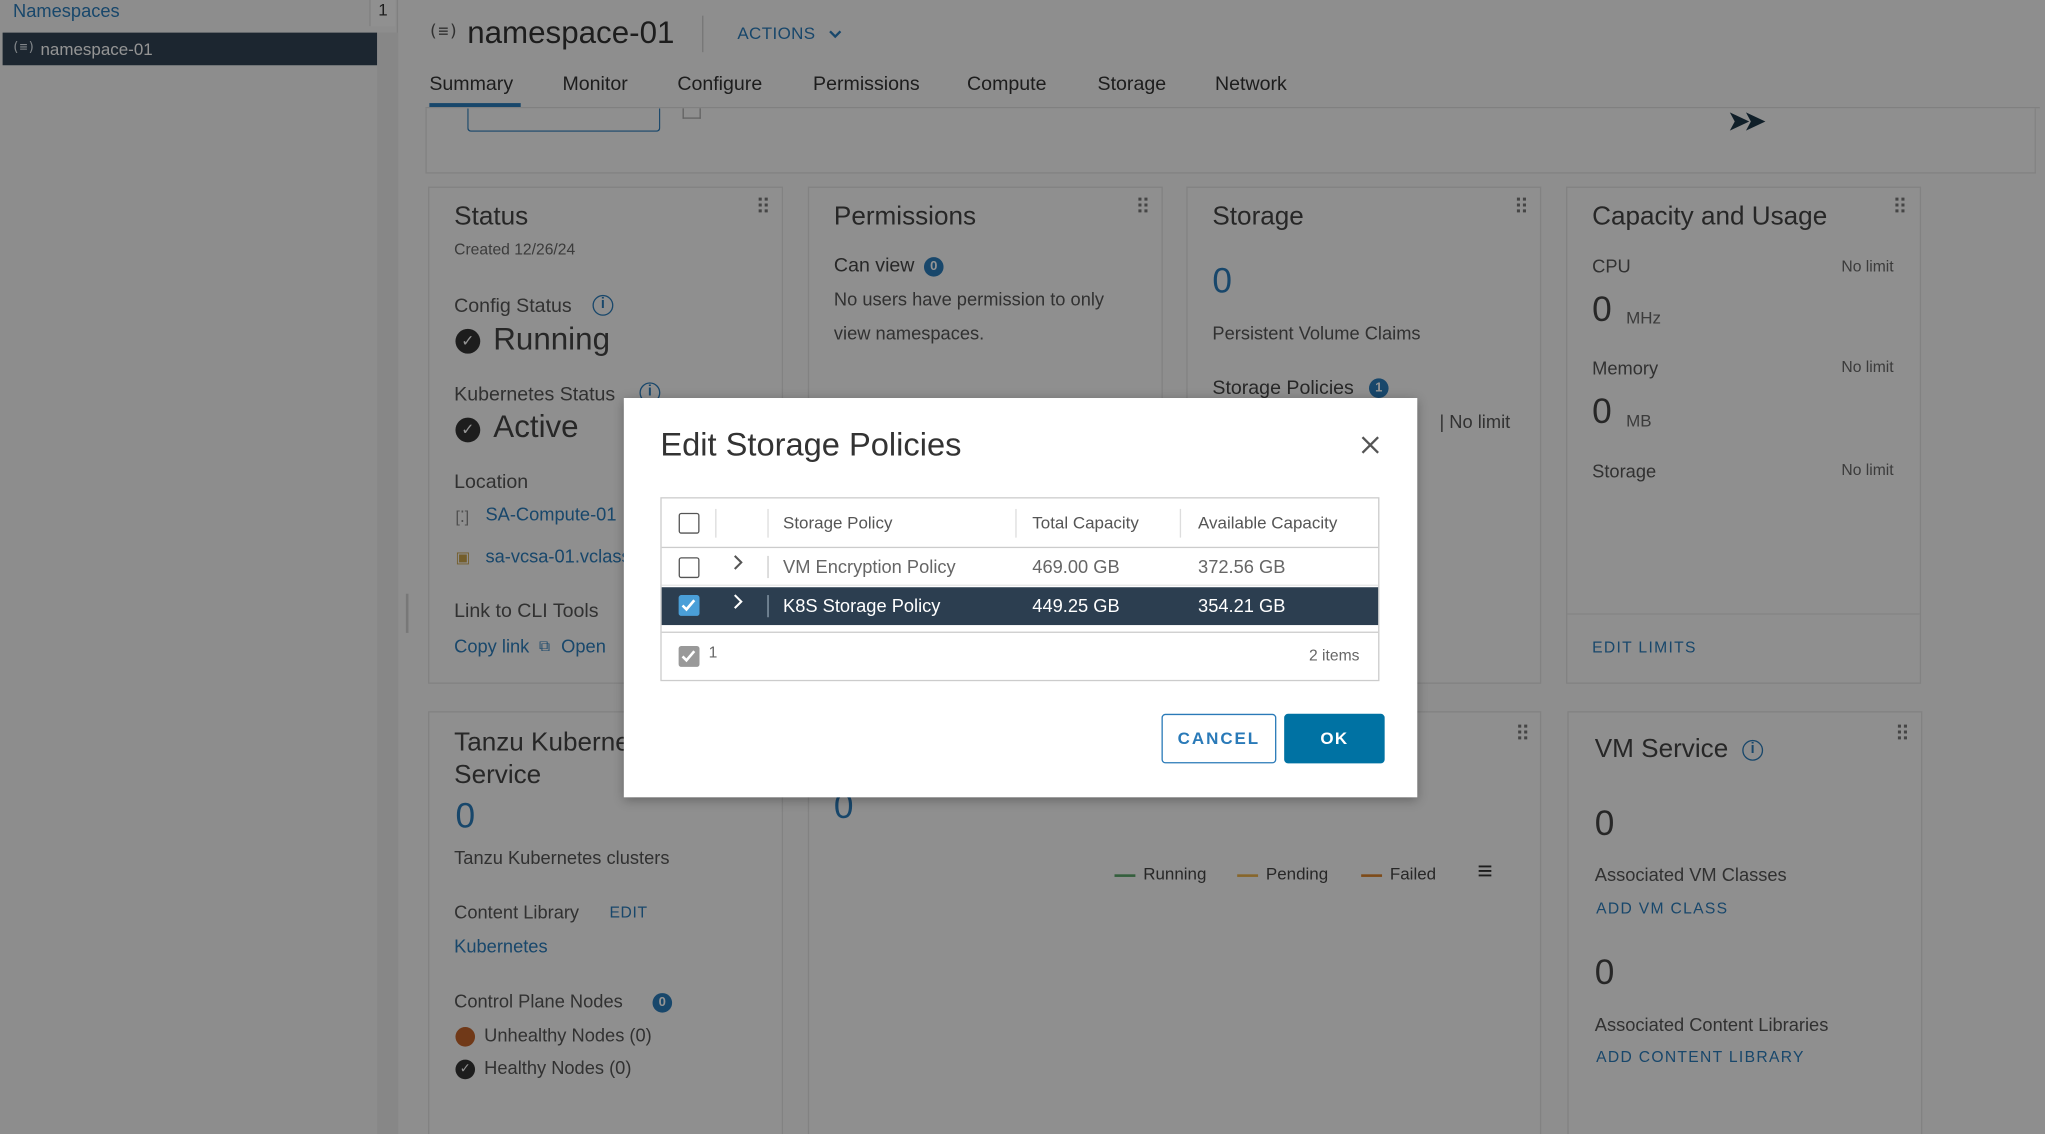 This screenshot has width=2045, height=1134. I want to click on column-header-total-capacity: Total Capacity, so click(1085, 523).